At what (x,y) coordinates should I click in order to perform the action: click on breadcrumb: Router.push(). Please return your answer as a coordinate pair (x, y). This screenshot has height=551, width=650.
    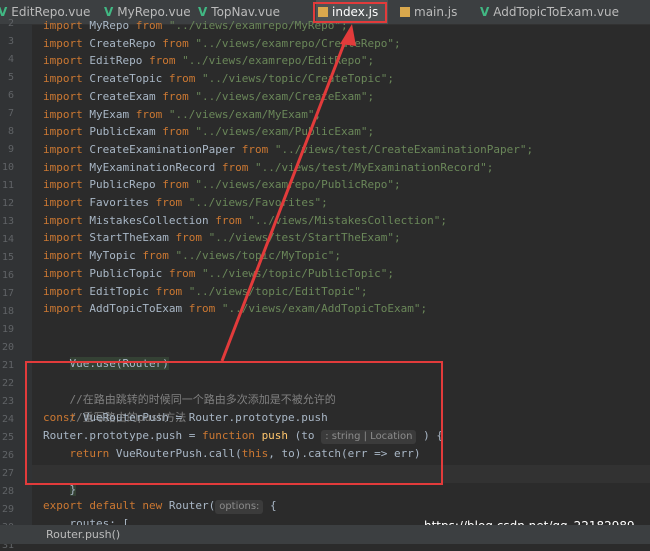
    Looking at the image, I should click on (83, 534).